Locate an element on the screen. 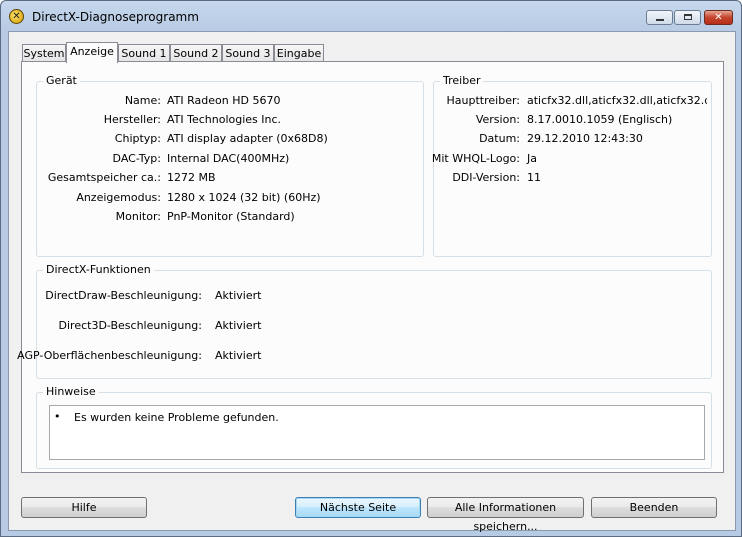 The height and width of the screenshot is (537, 742). driver-group-title: Treiber is located at coordinates (462, 81).